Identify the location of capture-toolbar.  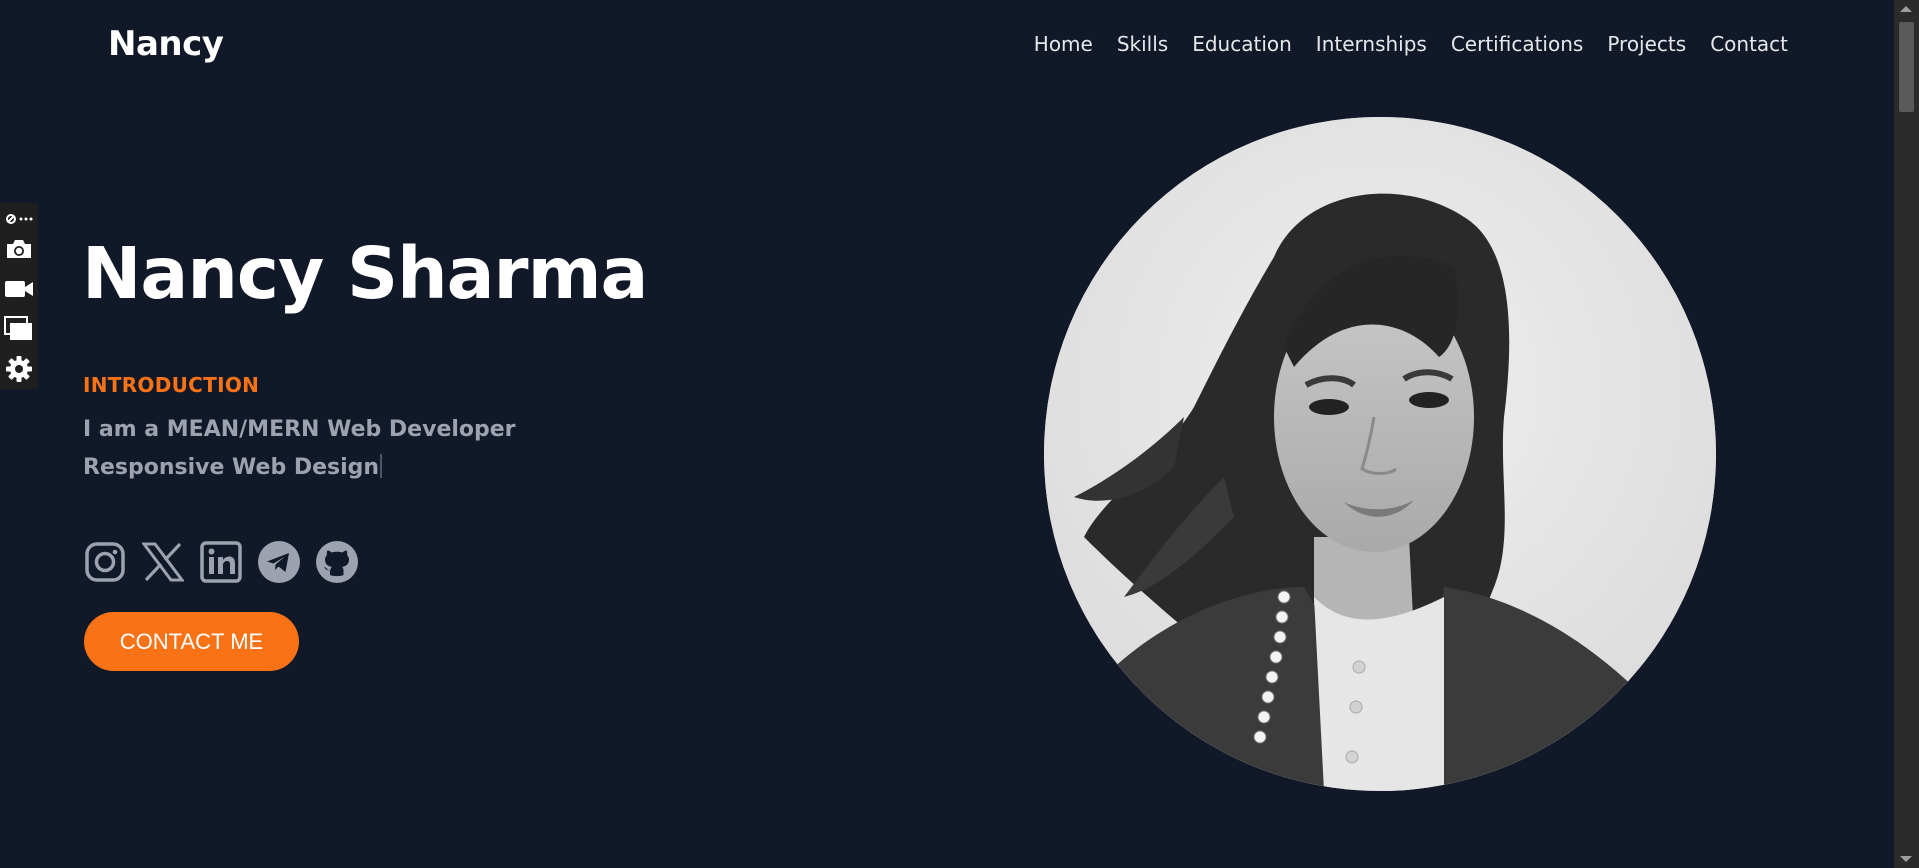
(19, 296).